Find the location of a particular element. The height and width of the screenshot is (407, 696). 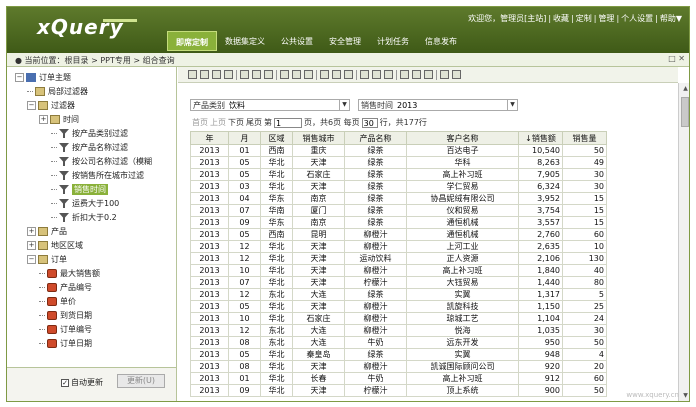

time-filter-select: 销售时间 2013 ▼ is located at coordinates (438, 105).